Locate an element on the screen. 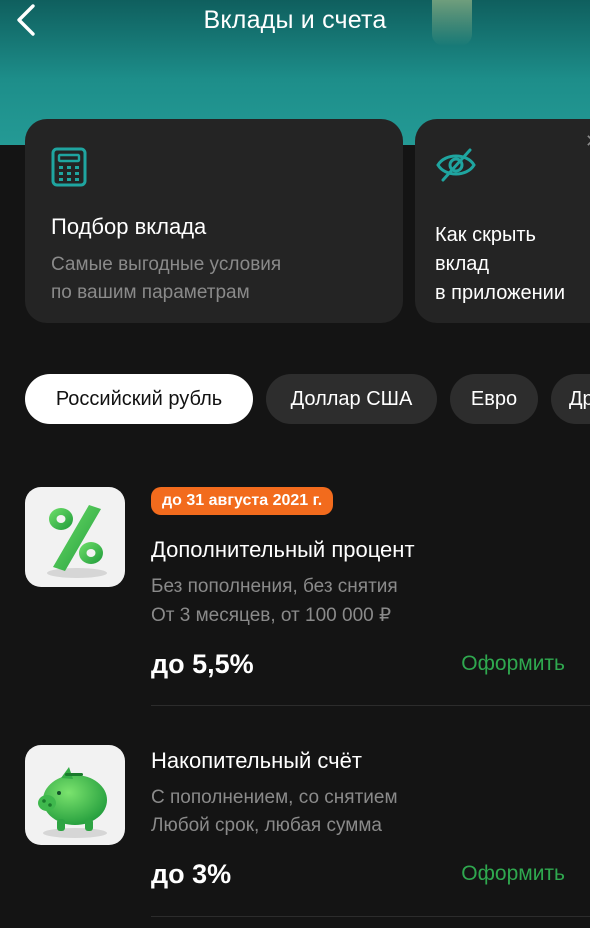 The width and height of the screenshot is (590, 928). chip-usd: Доллар США is located at coordinates (351, 399).